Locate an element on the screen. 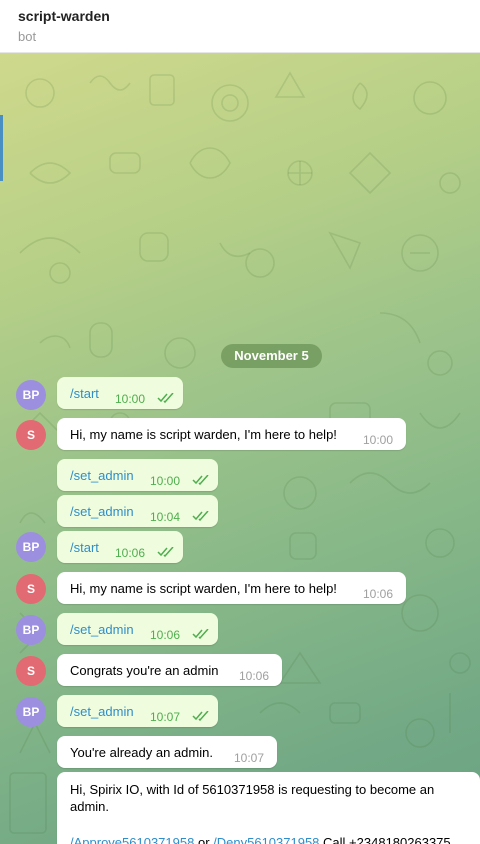 The height and width of the screenshot is (844, 480). date-separator: November 5 is located at coordinates (271, 356).